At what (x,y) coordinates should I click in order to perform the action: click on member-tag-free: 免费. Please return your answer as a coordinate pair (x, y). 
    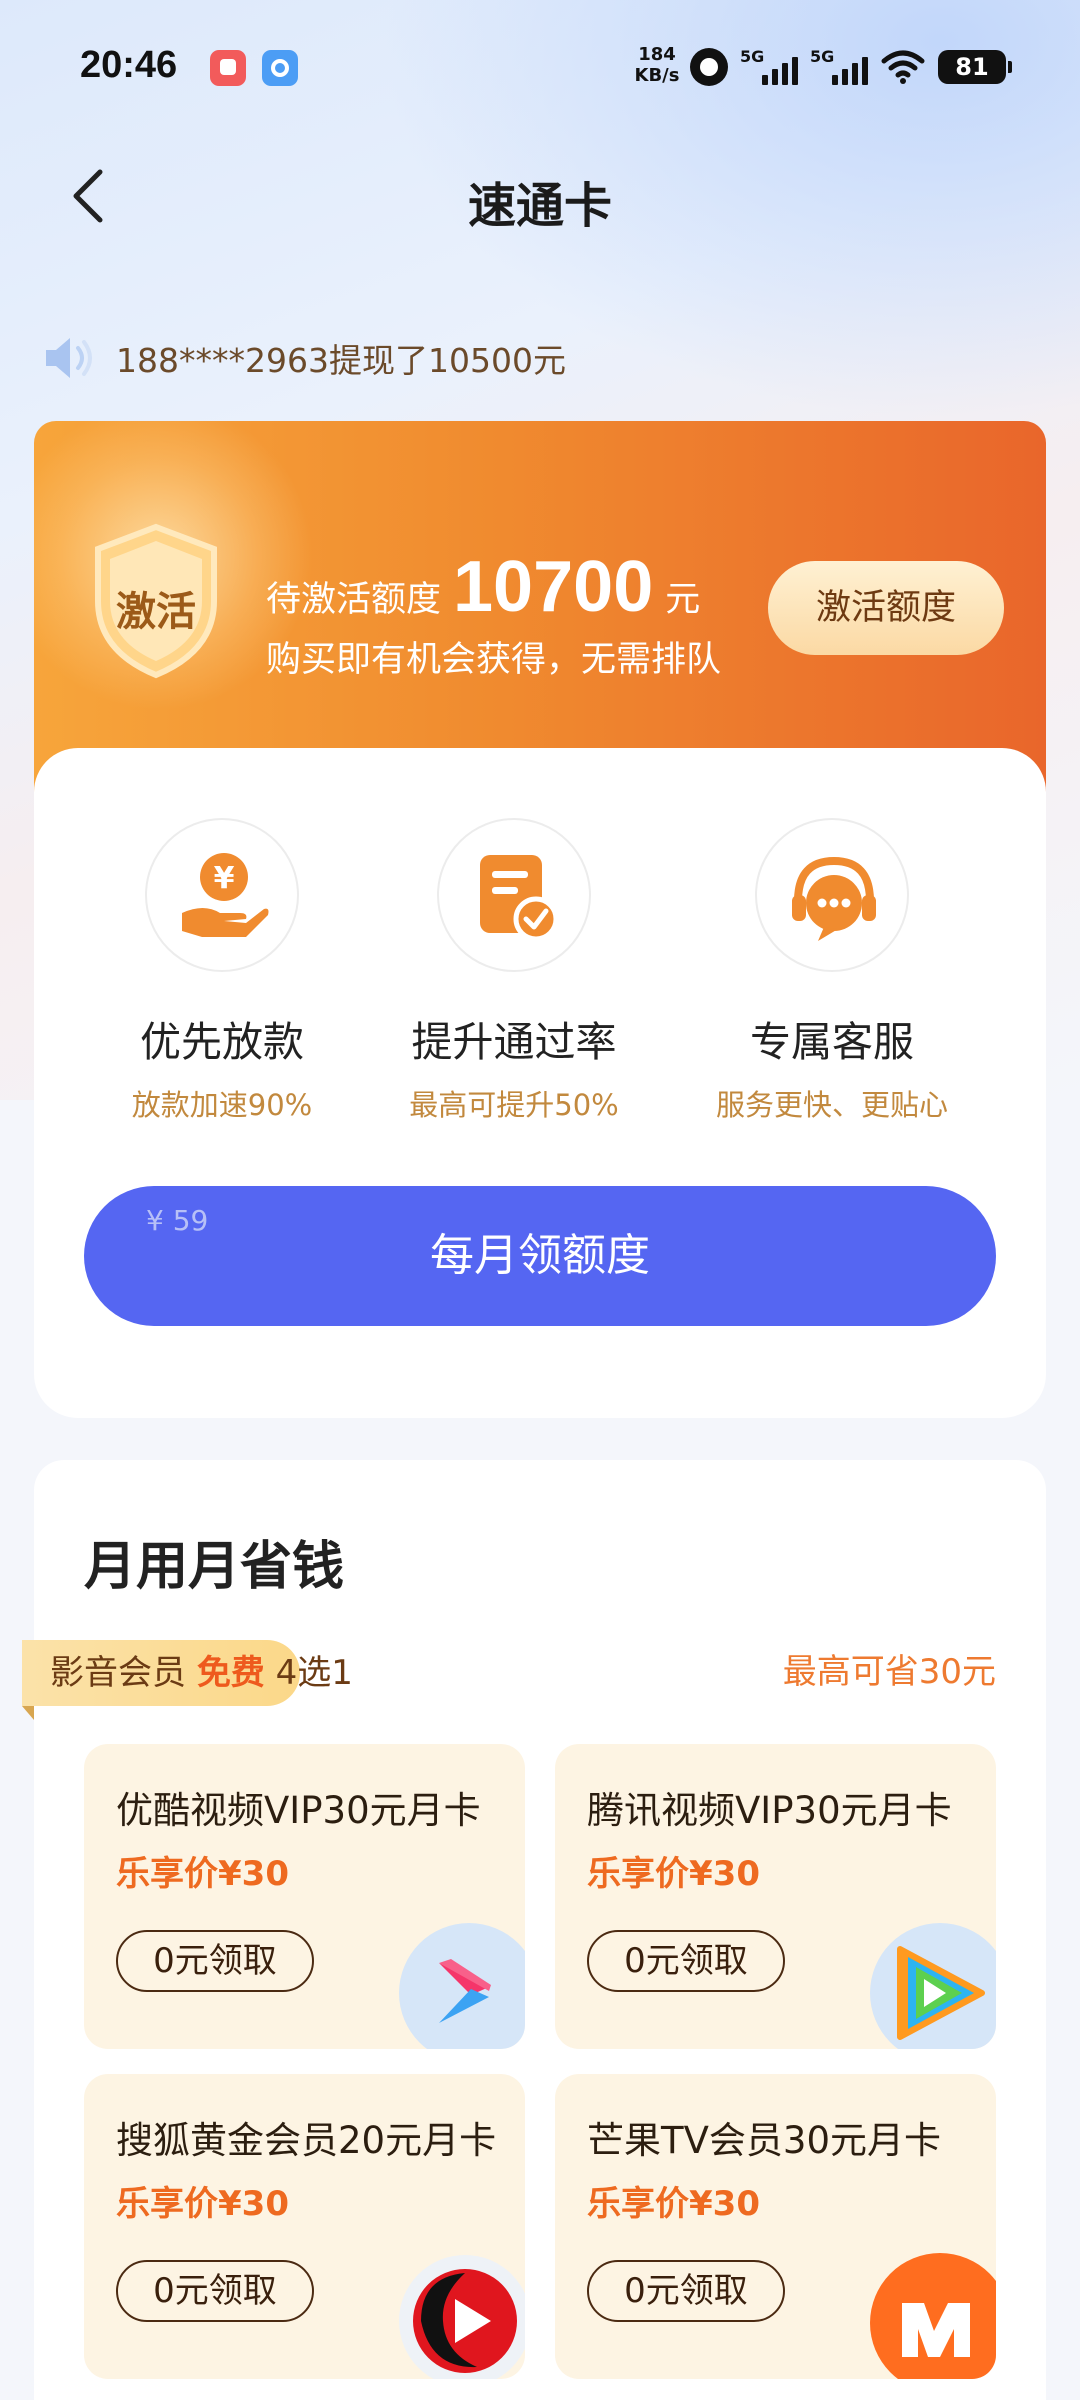
    Looking at the image, I should click on (230, 1673).